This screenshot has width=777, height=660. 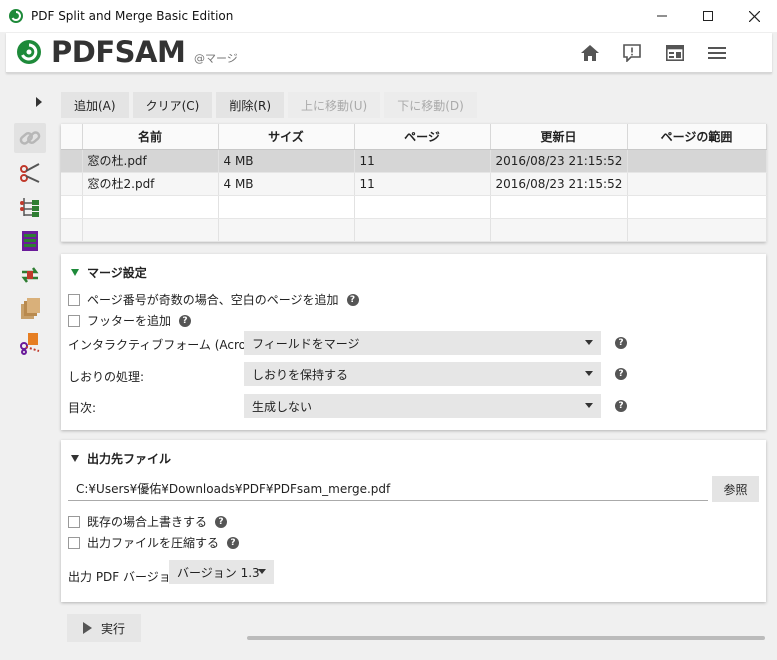 What do you see at coordinates (334, 105) in the screenshot?
I see `move-up-button: 上に移動(U)` at bounding box center [334, 105].